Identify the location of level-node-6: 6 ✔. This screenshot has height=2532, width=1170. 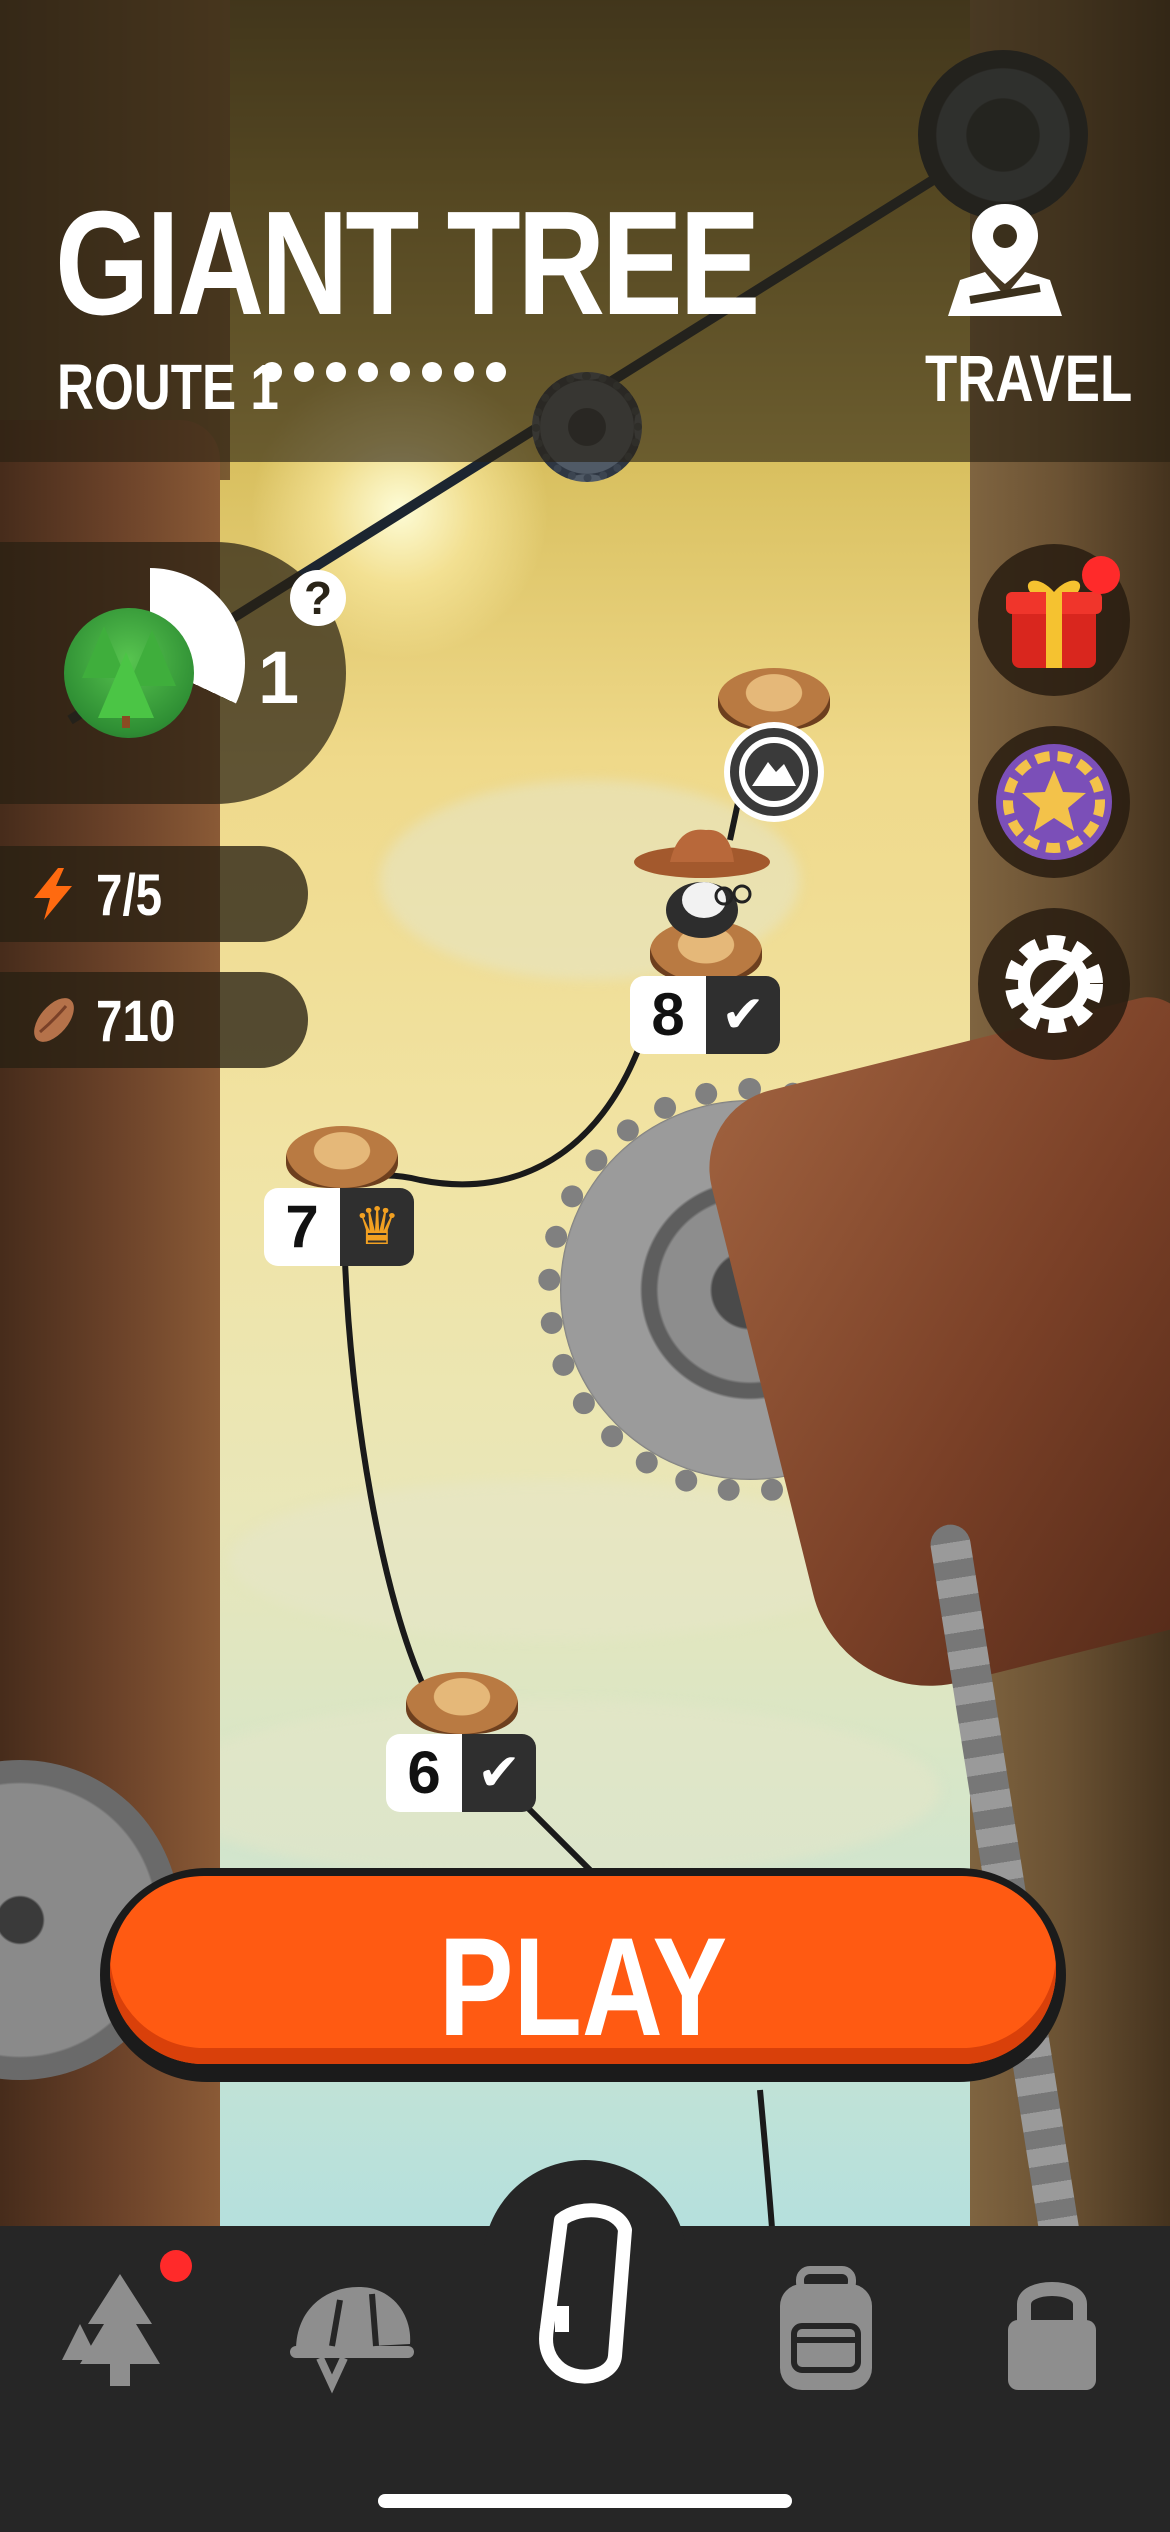
(461, 1773).